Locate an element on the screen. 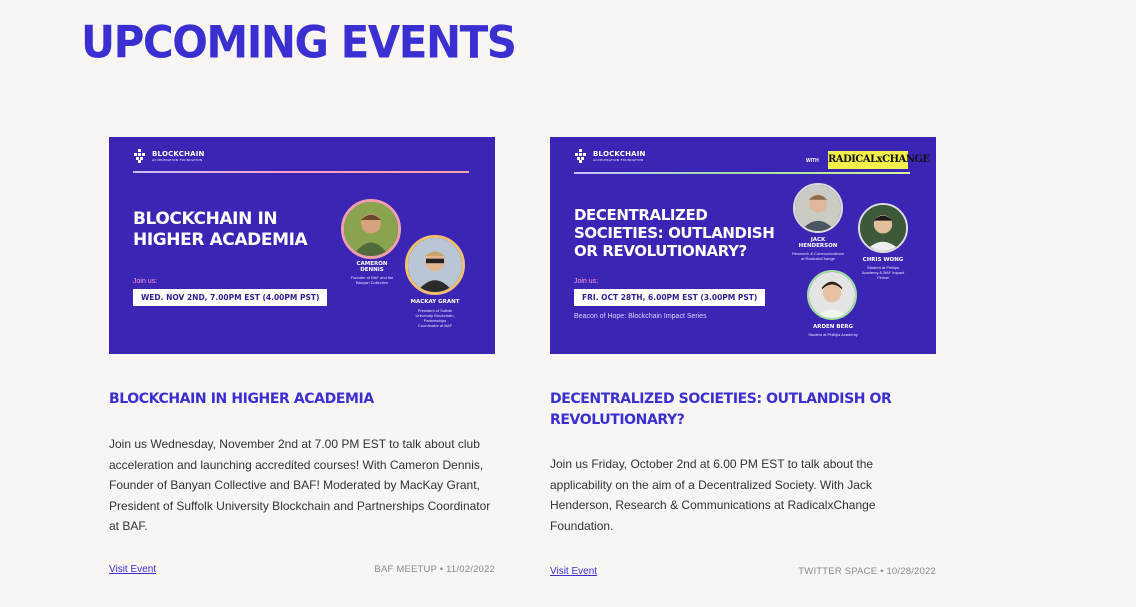 This screenshot has width=1136, height=607. speaker-role: Founder of BAF and the Banyan Collective is located at coordinates (372, 280).